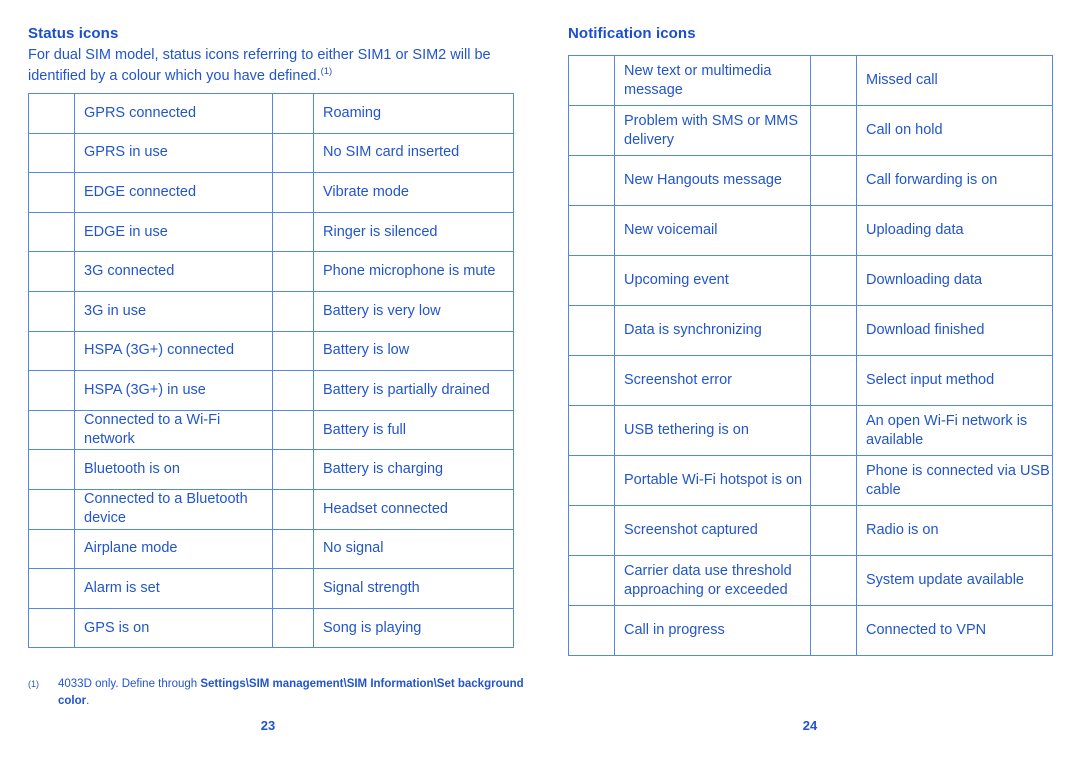 The width and height of the screenshot is (1080, 767). I want to click on screenshot-captured-icon, so click(591, 530).